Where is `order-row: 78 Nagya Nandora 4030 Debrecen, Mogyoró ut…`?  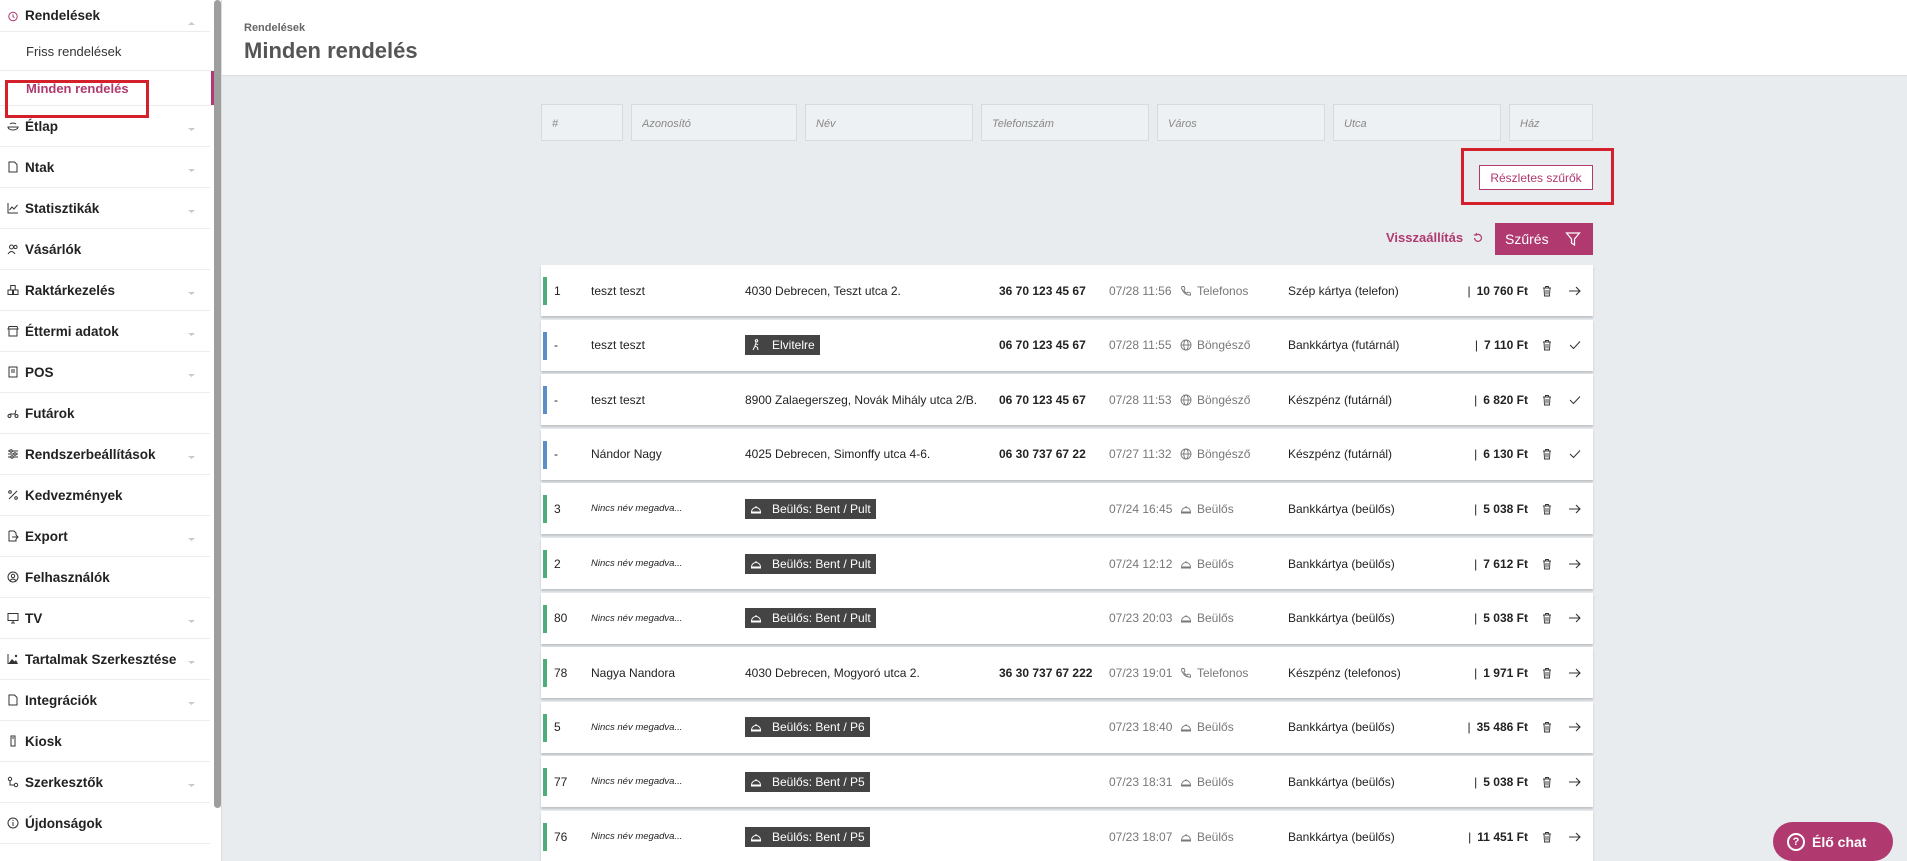 order-row: 78 Nagya Nandora 4030 Debrecen, Mogyoró ut… is located at coordinates (1067, 673).